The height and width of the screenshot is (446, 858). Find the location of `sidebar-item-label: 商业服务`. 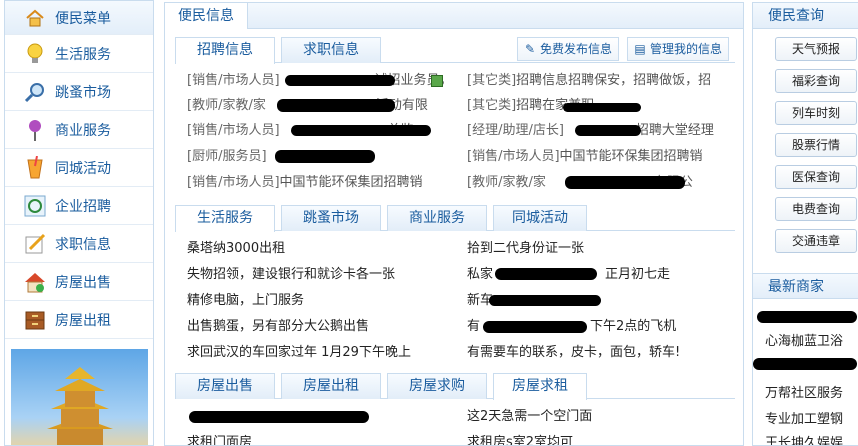

sidebar-item-label: 商业服务 is located at coordinates (83, 130).